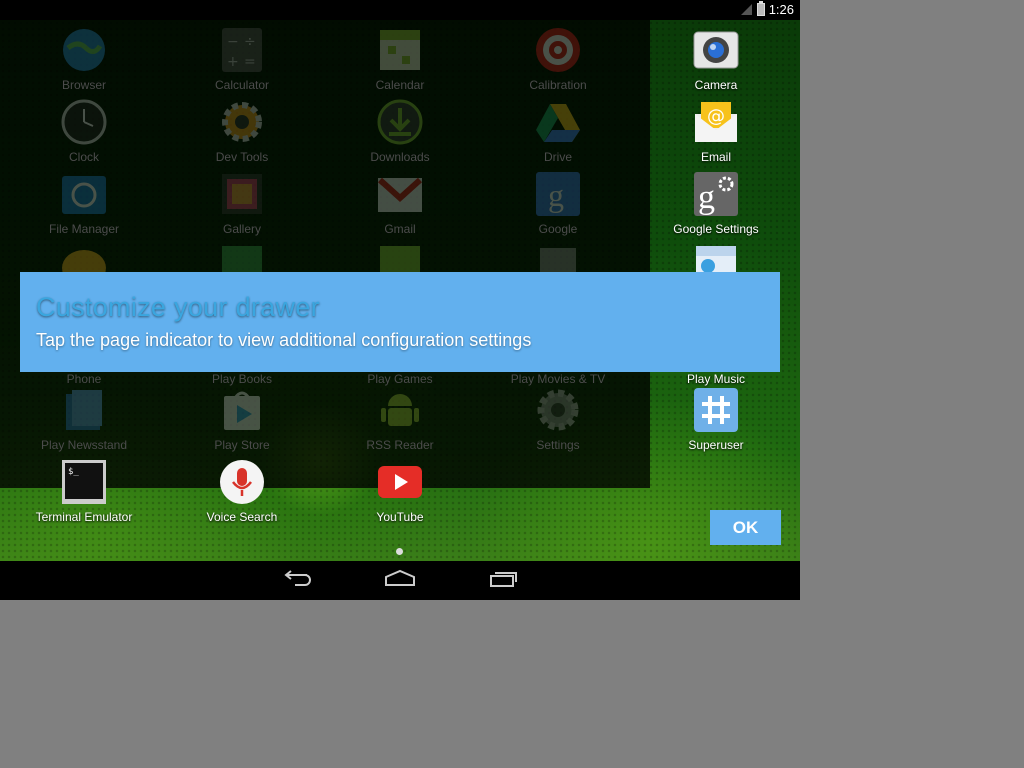  I want to click on back-icon, so click(296, 581).